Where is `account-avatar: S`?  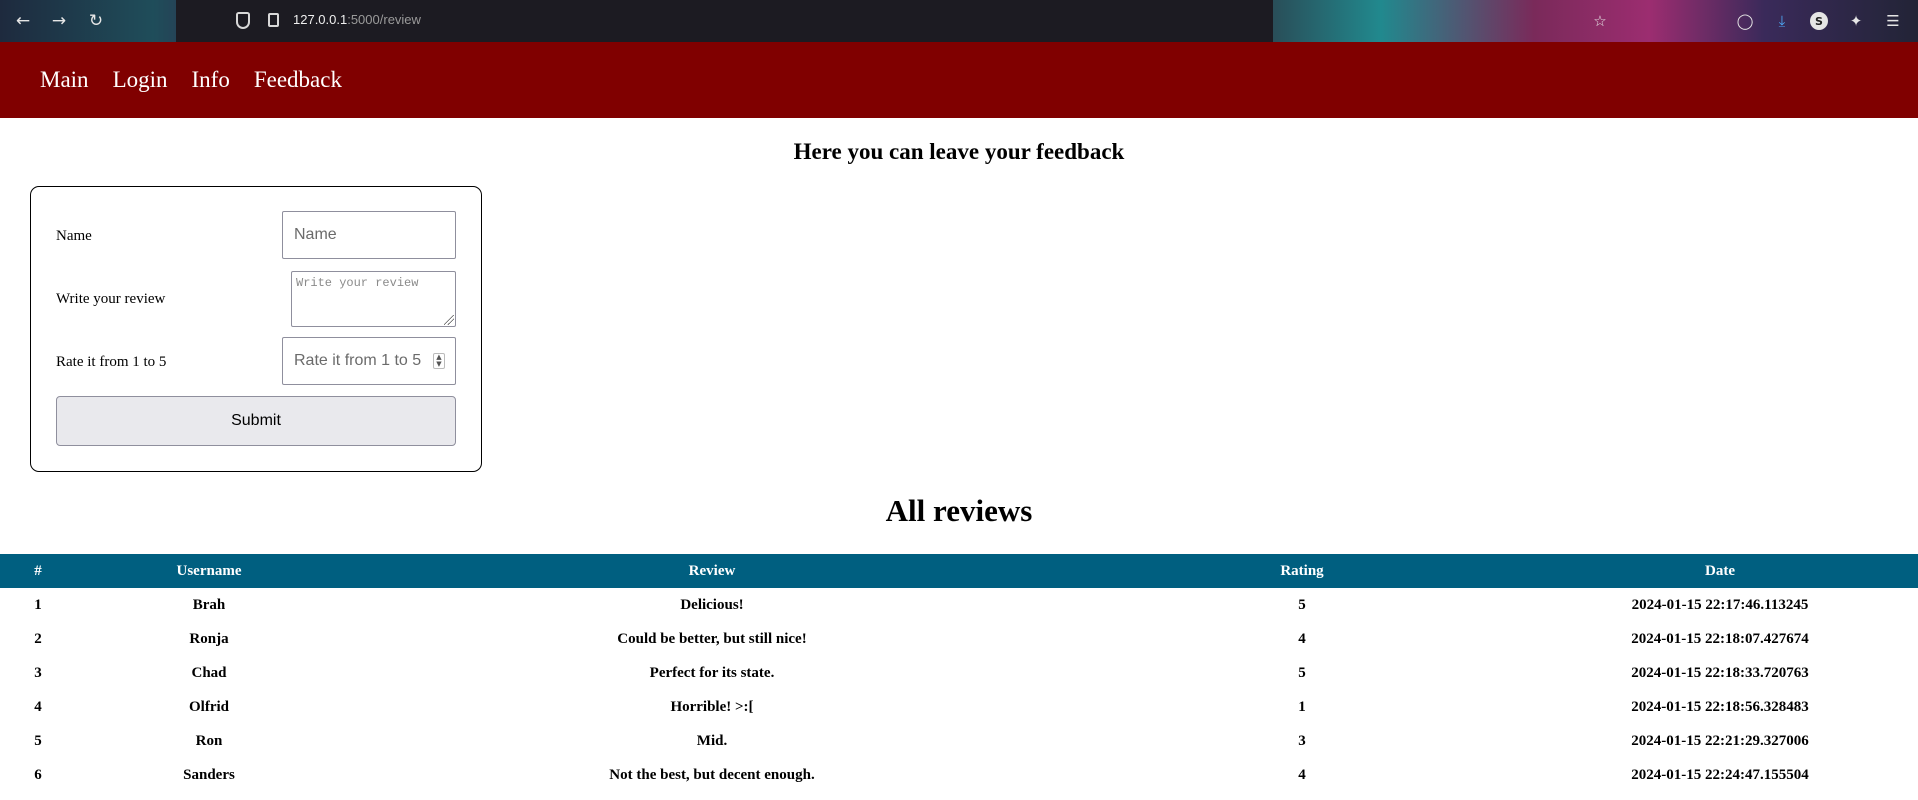
account-avatar: S is located at coordinates (1819, 21).